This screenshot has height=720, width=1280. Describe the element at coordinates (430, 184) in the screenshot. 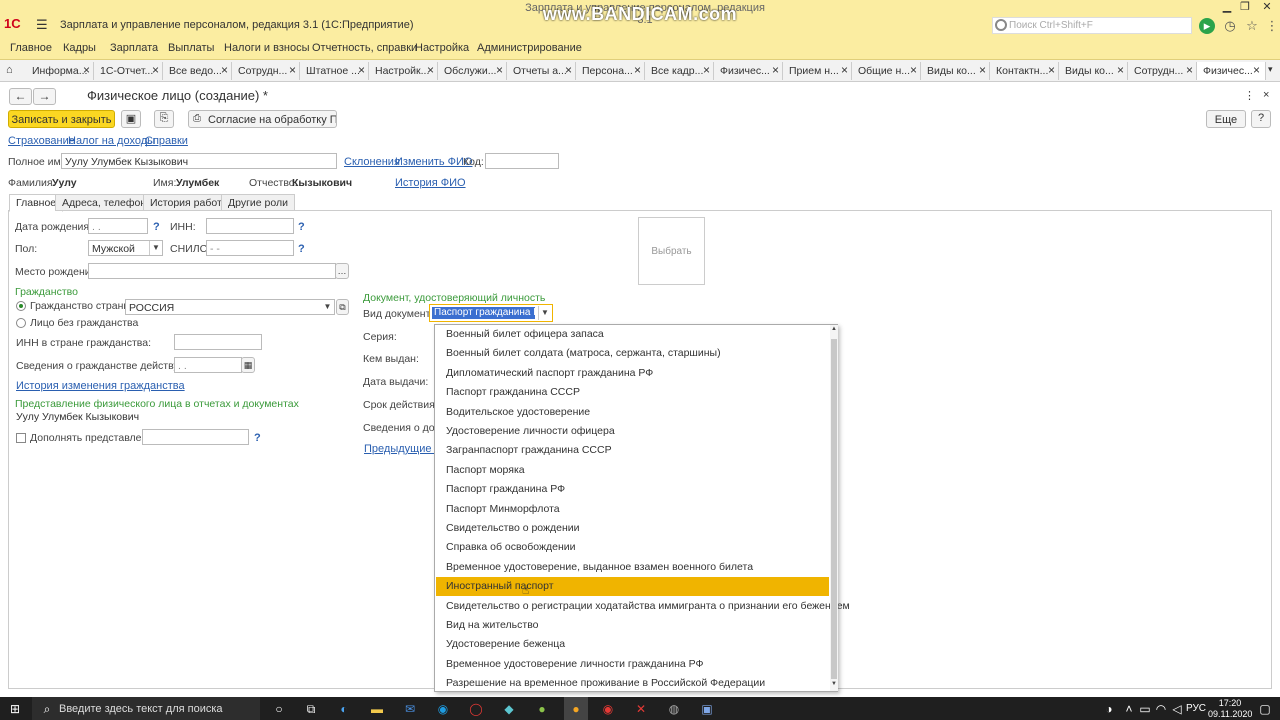

I see `fio-history-link: История ФИО` at that location.